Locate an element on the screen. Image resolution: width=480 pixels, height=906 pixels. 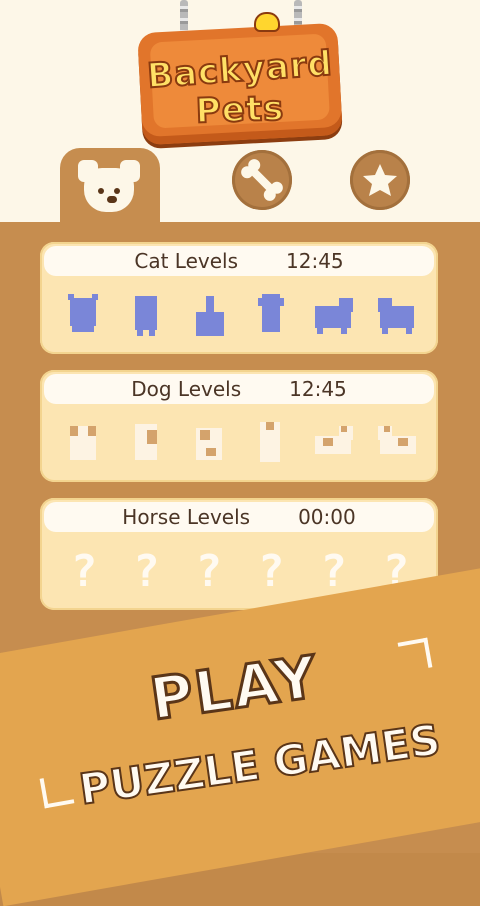
star-icon is located at coordinates (380, 180).